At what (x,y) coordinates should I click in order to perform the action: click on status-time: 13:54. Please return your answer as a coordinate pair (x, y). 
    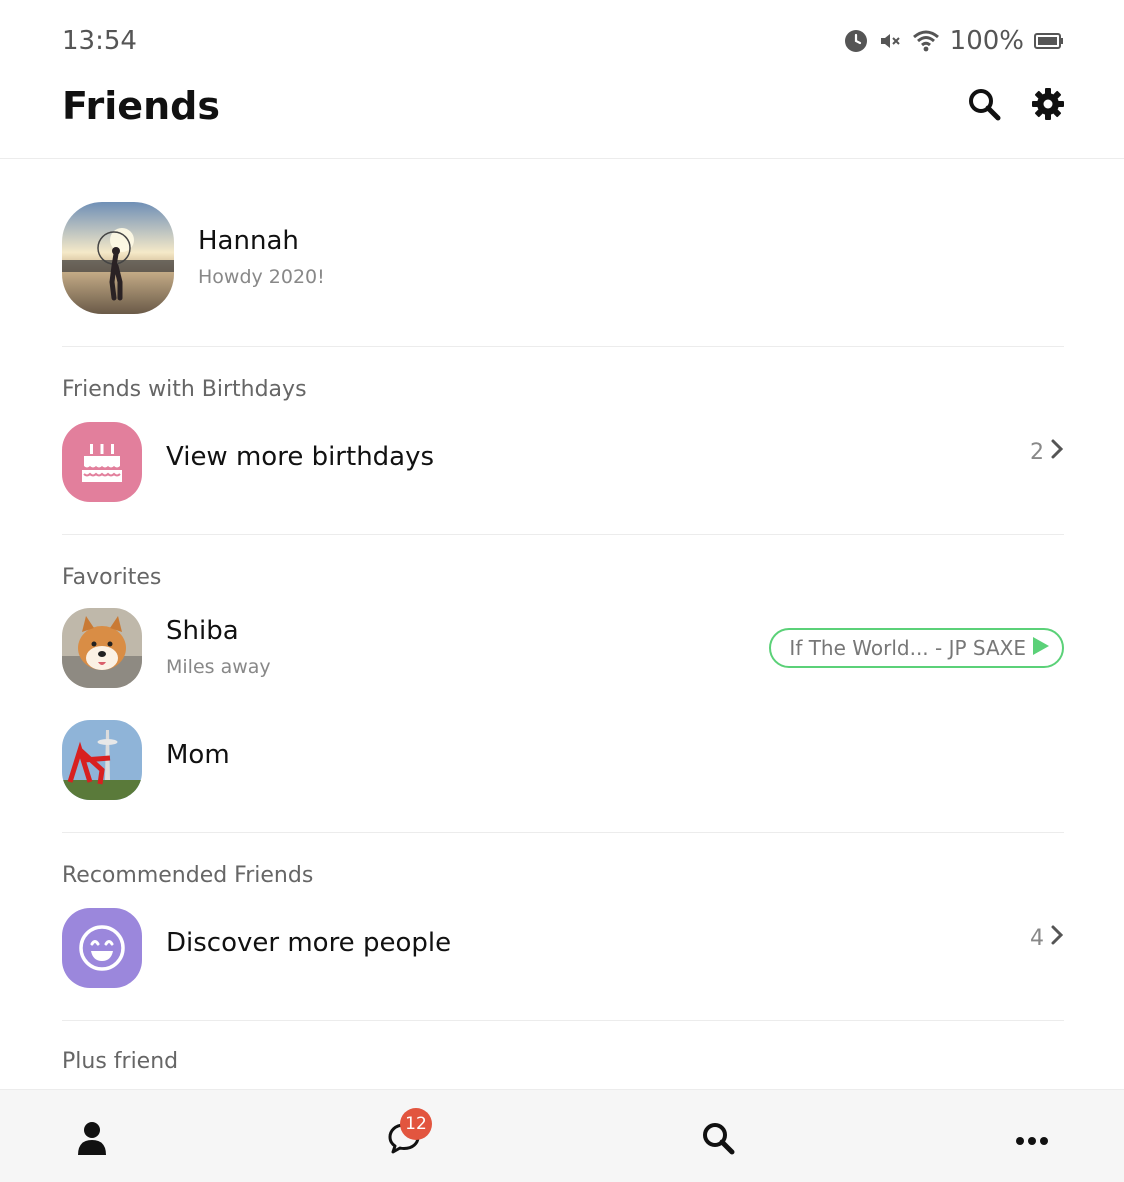
    Looking at the image, I should click on (99, 41).